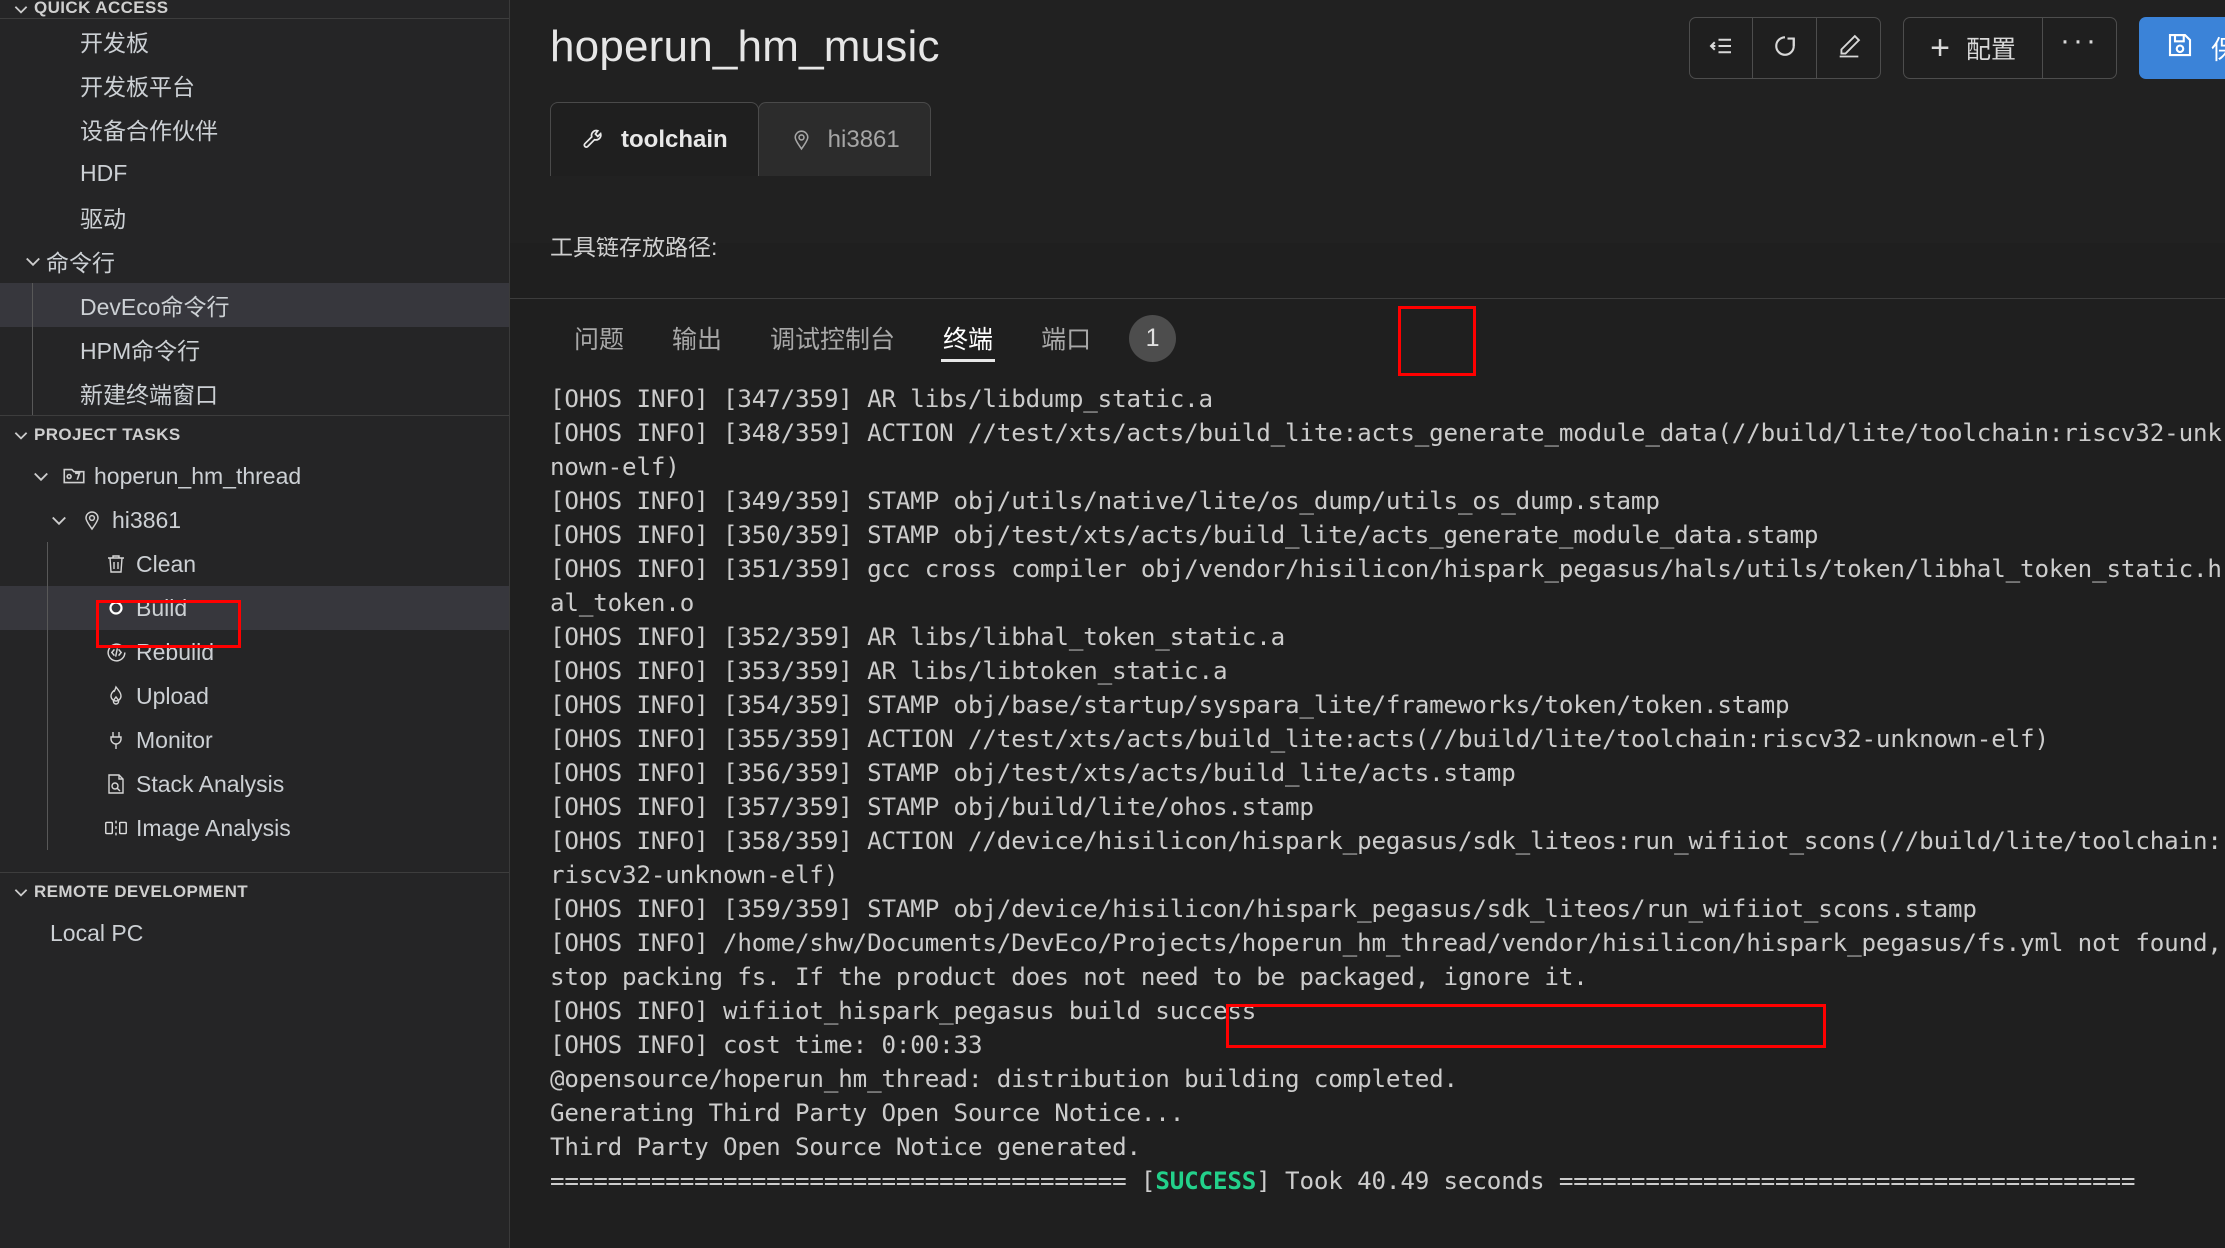 Image resolution: width=2225 pixels, height=1248 pixels. Describe the element at coordinates (80, 263) in the screenshot. I see `sidebar-group-label: 命令行` at that location.